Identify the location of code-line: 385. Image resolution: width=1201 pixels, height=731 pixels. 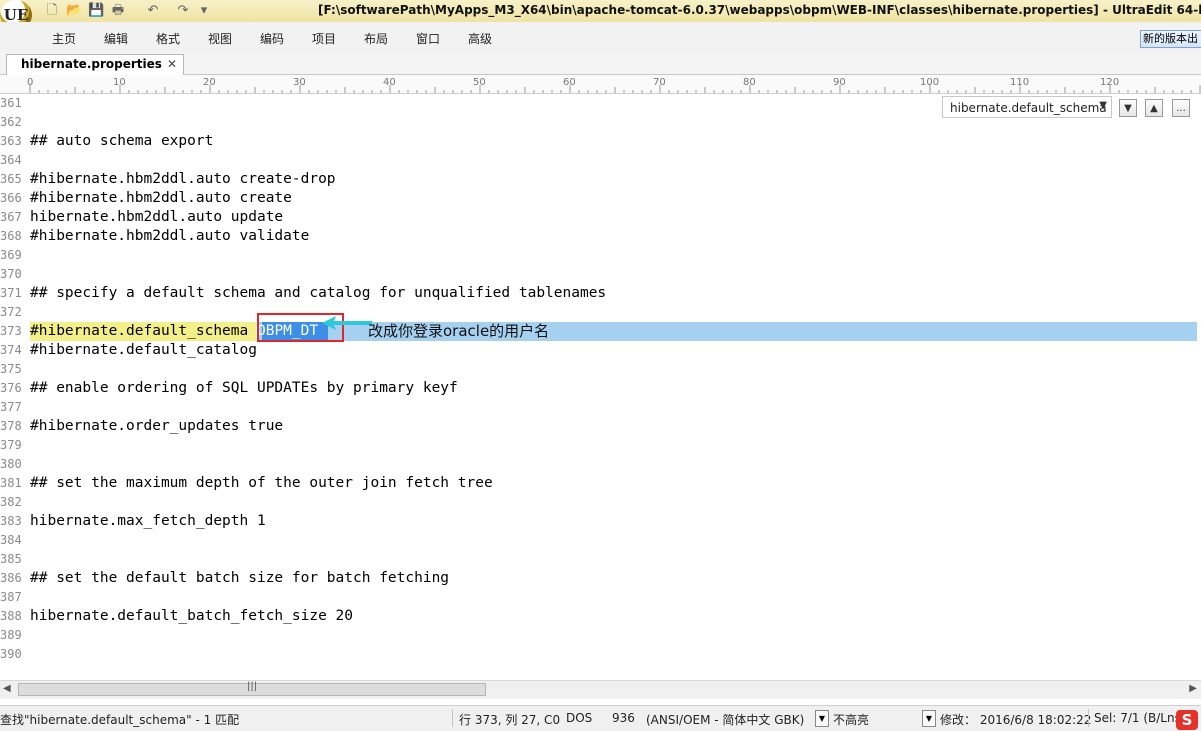
(600, 559).